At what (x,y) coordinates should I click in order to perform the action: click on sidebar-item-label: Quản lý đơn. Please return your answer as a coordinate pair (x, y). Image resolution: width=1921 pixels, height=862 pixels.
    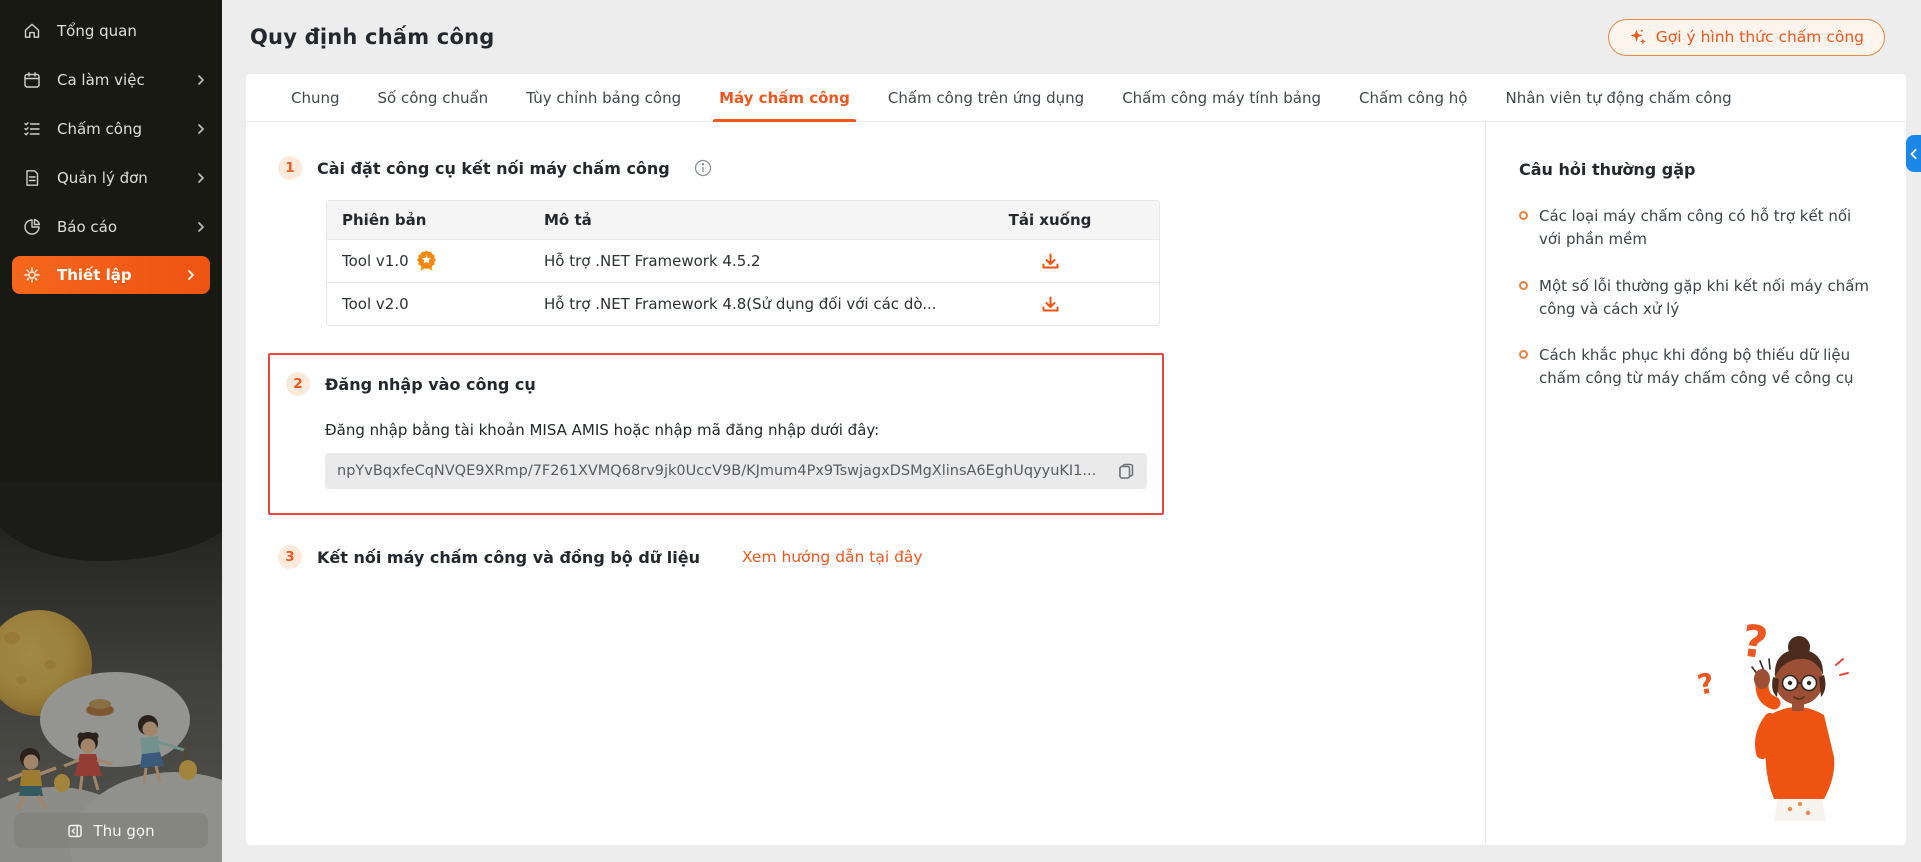
    Looking at the image, I should click on (102, 177).